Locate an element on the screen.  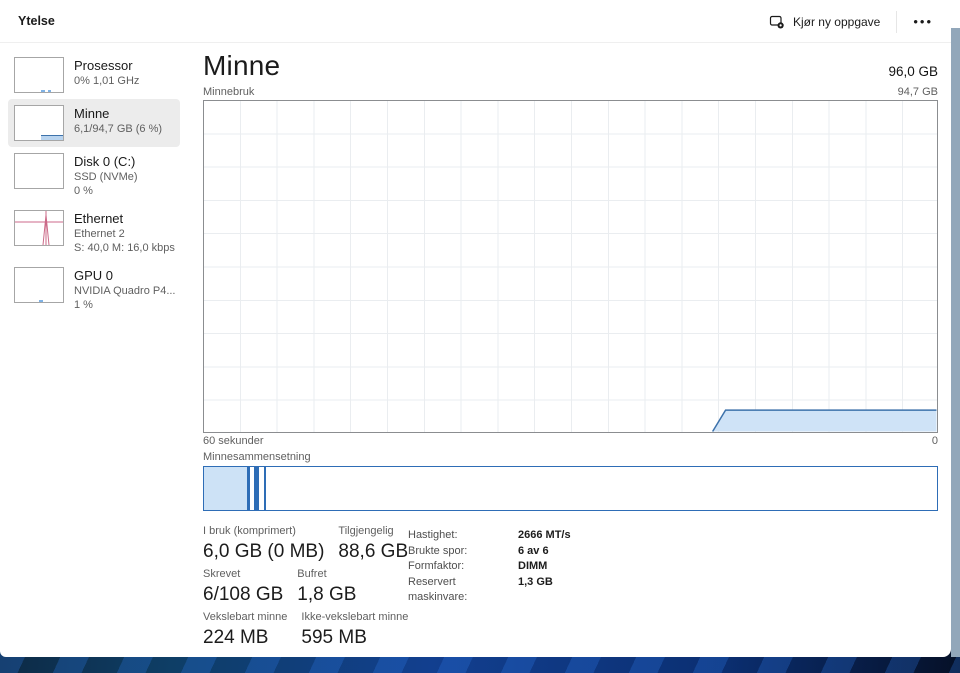
cpu-mini-chart is located at coordinates (39, 75).